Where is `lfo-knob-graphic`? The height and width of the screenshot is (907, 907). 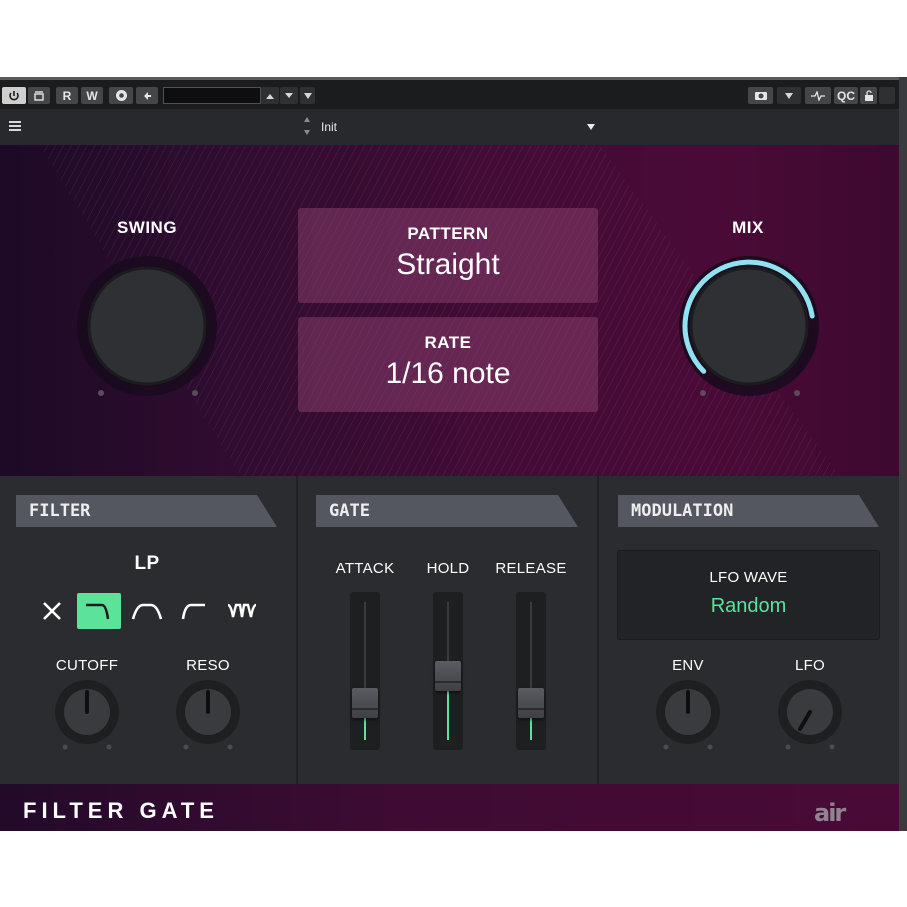
lfo-knob-graphic is located at coordinates (810, 715).